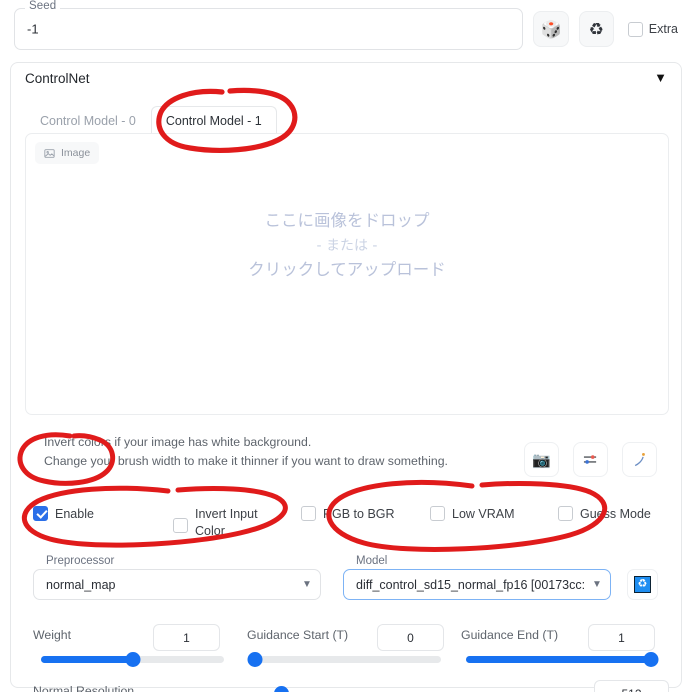 The height and width of the screenshot is (692, 692). I want to click on checkbox-invert-input-color: Invert Input Color, so click(228, 523).